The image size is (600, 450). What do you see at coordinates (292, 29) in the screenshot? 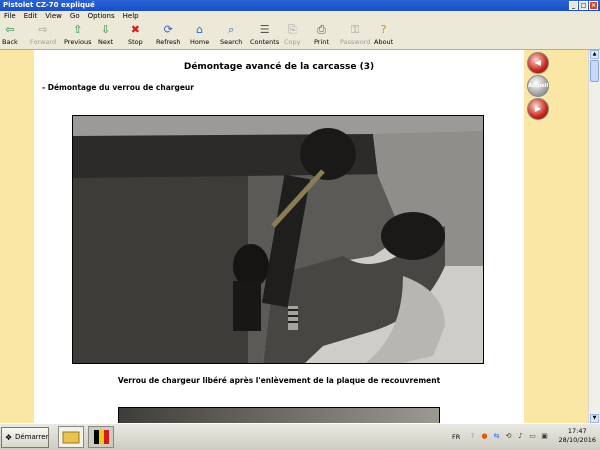
I see `copy-icon: ⎘` at bounding box center [292, 29].